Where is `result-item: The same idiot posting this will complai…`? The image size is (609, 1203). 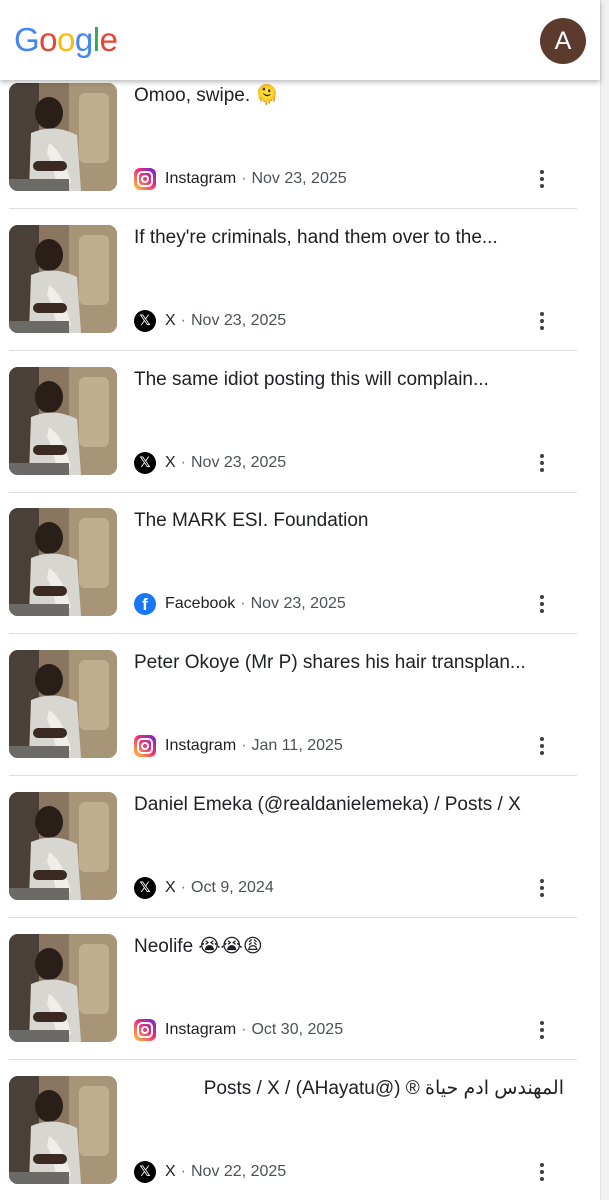
result-item: The same idiot posting this will complai… is located at coordinates (300, 423).